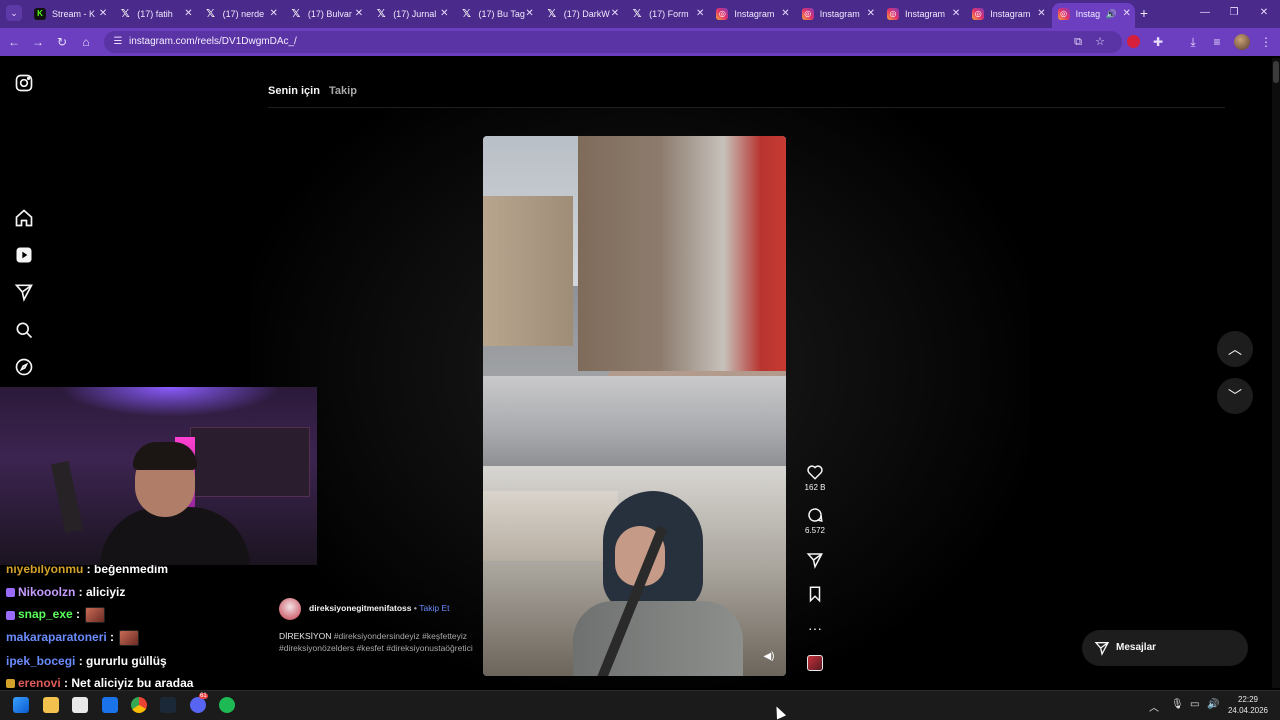 The height and width of the screenshot is (720, 1280). I want to click on tab-following: Takip, so click(343, 91).